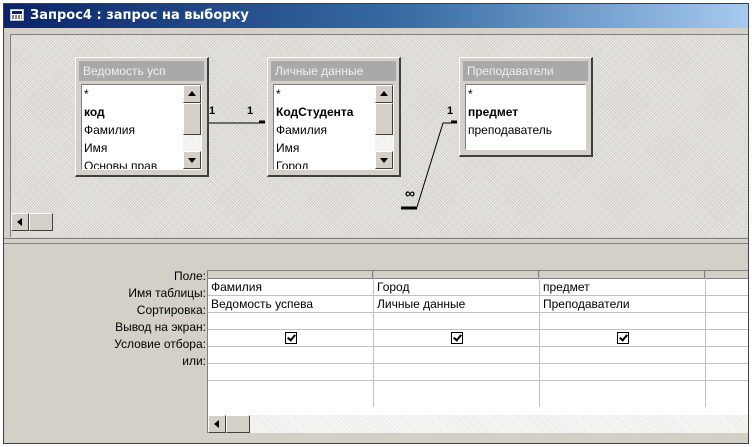 This screenshot has width=752, height=447. Describe the element at coordinates (141, 71) in the screenshot. I see `table-header: Ведомость усп` at that location.